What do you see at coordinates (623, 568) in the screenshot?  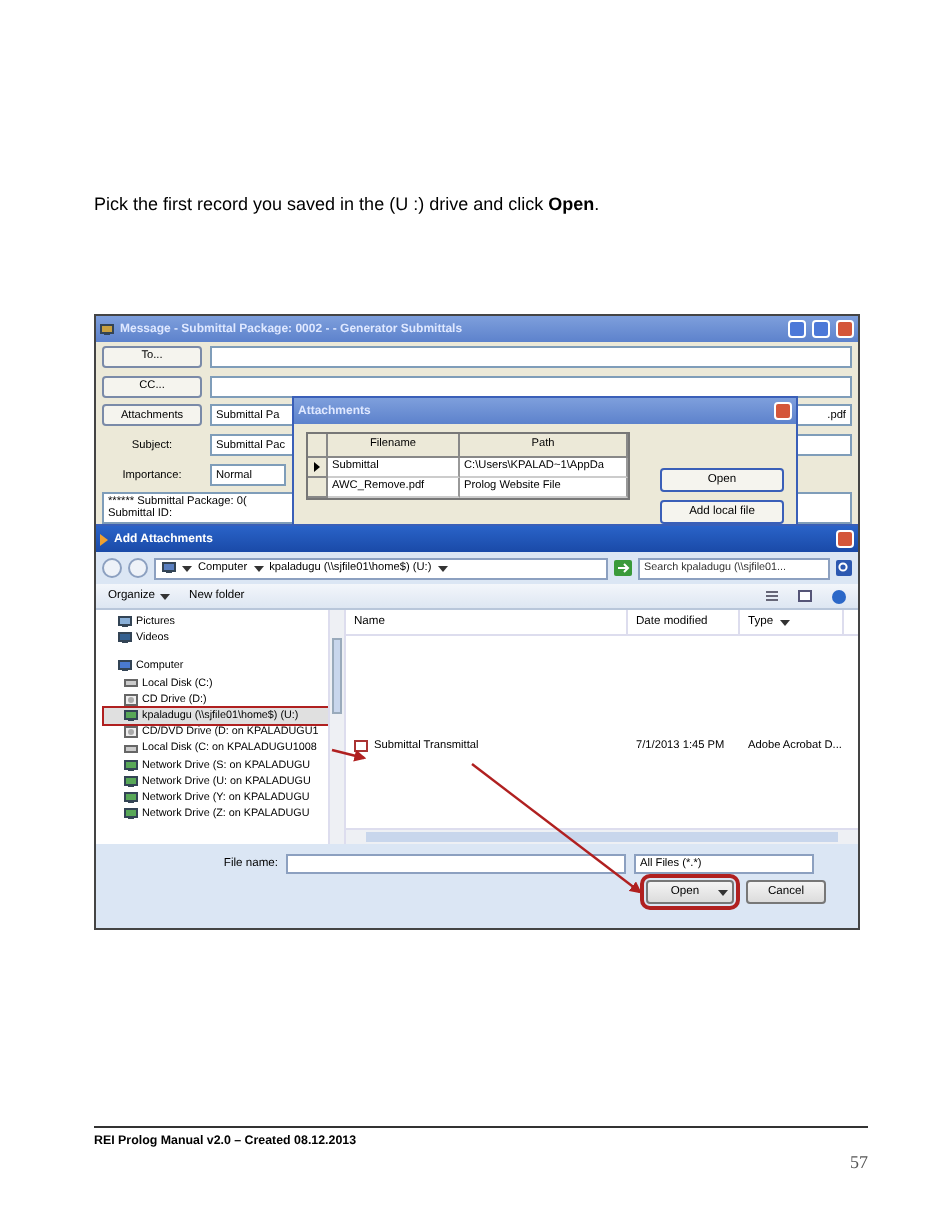 I see `refresh-icon` at bounding box center [623, 568].